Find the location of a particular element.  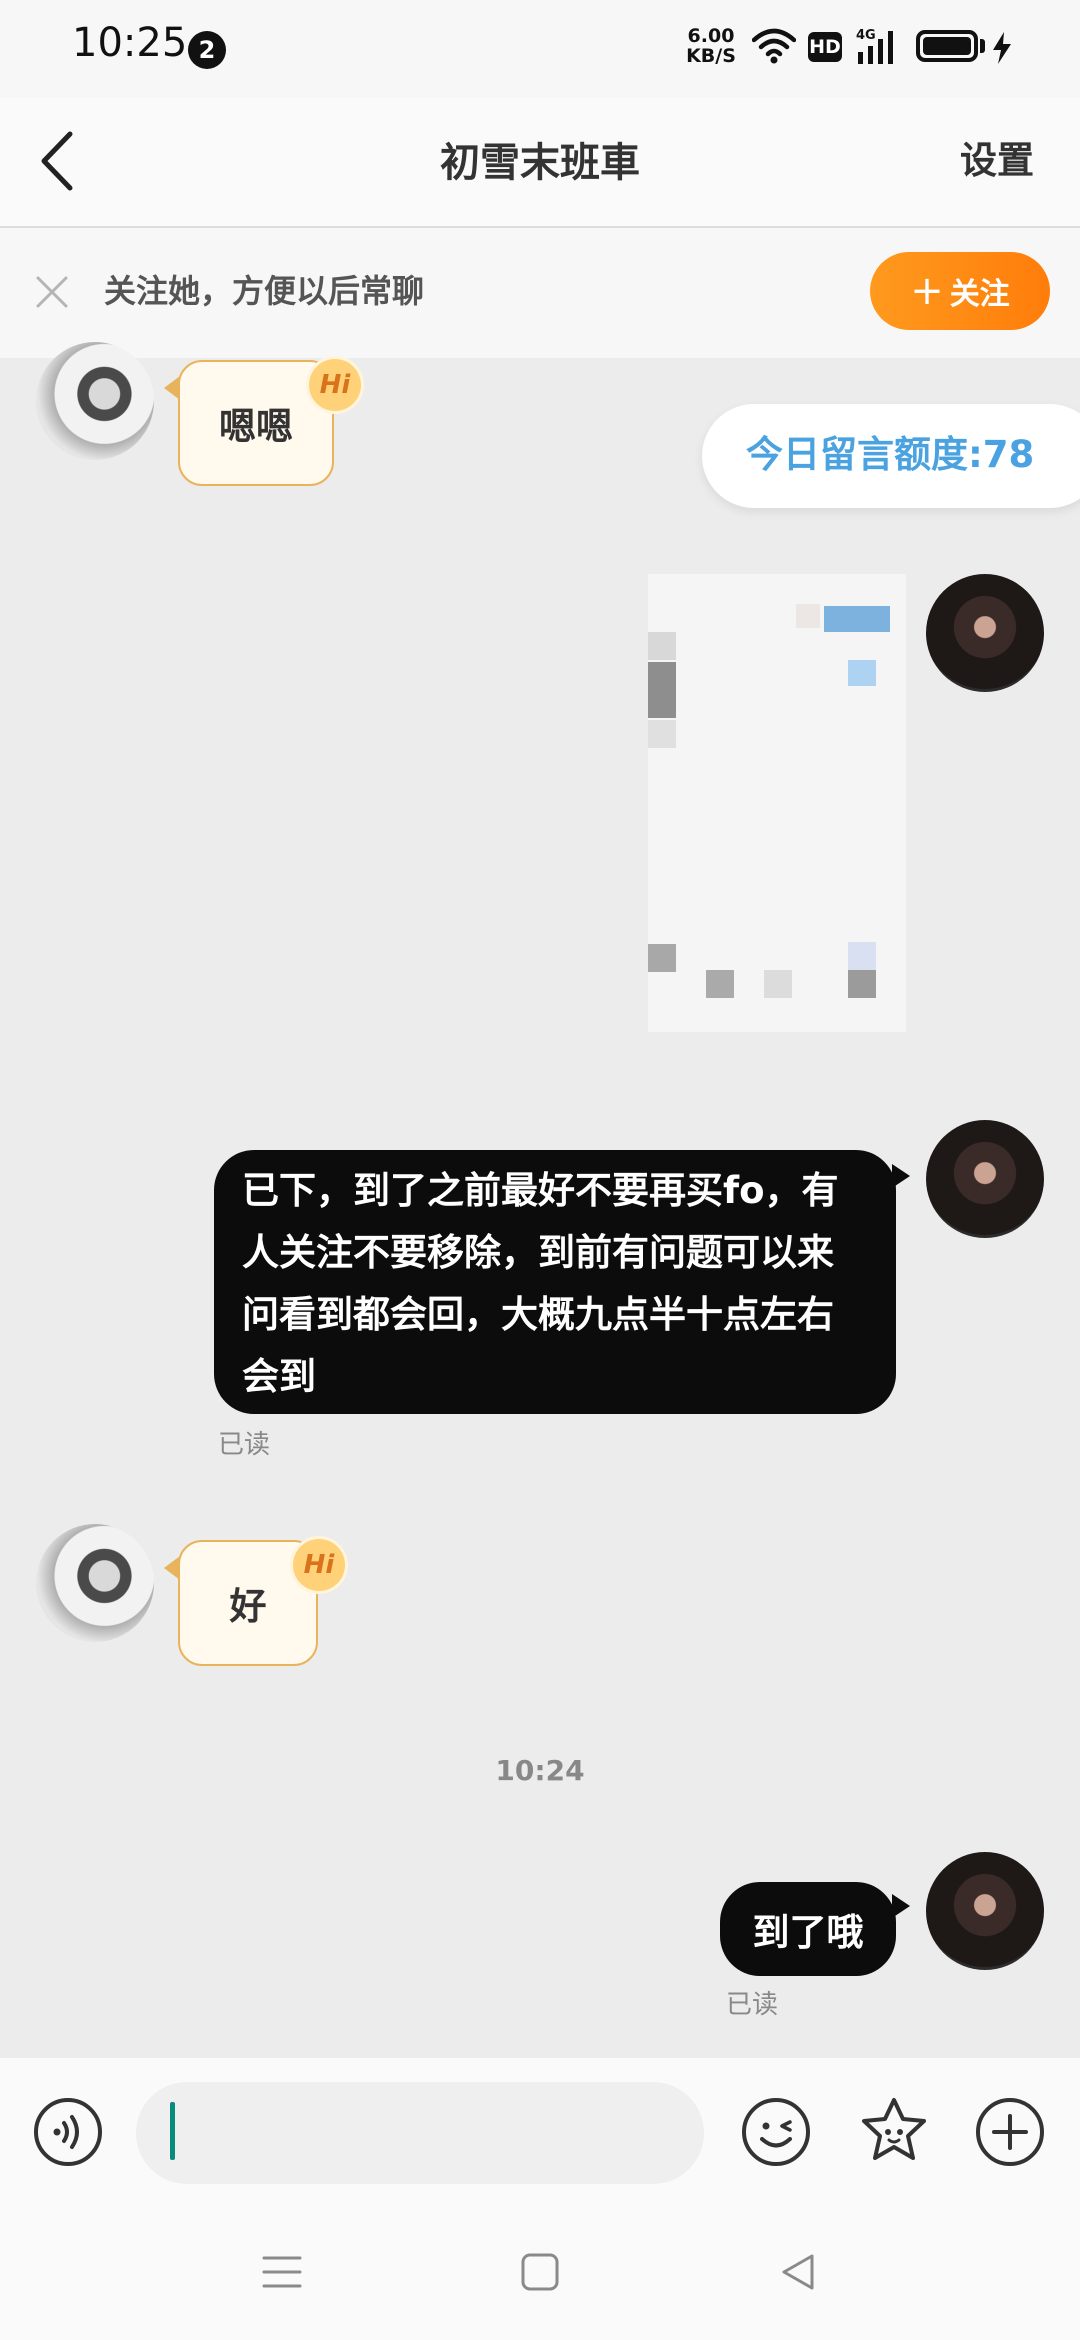

settings-button: 设置 is located at coordinates (997, 157).